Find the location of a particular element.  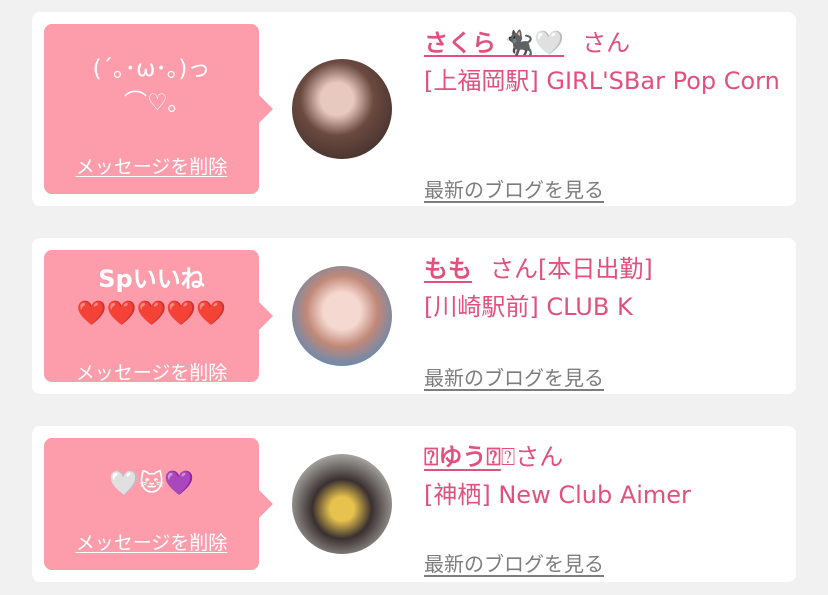

work-status: [本日出勤] is located at coordinates (595, 269).